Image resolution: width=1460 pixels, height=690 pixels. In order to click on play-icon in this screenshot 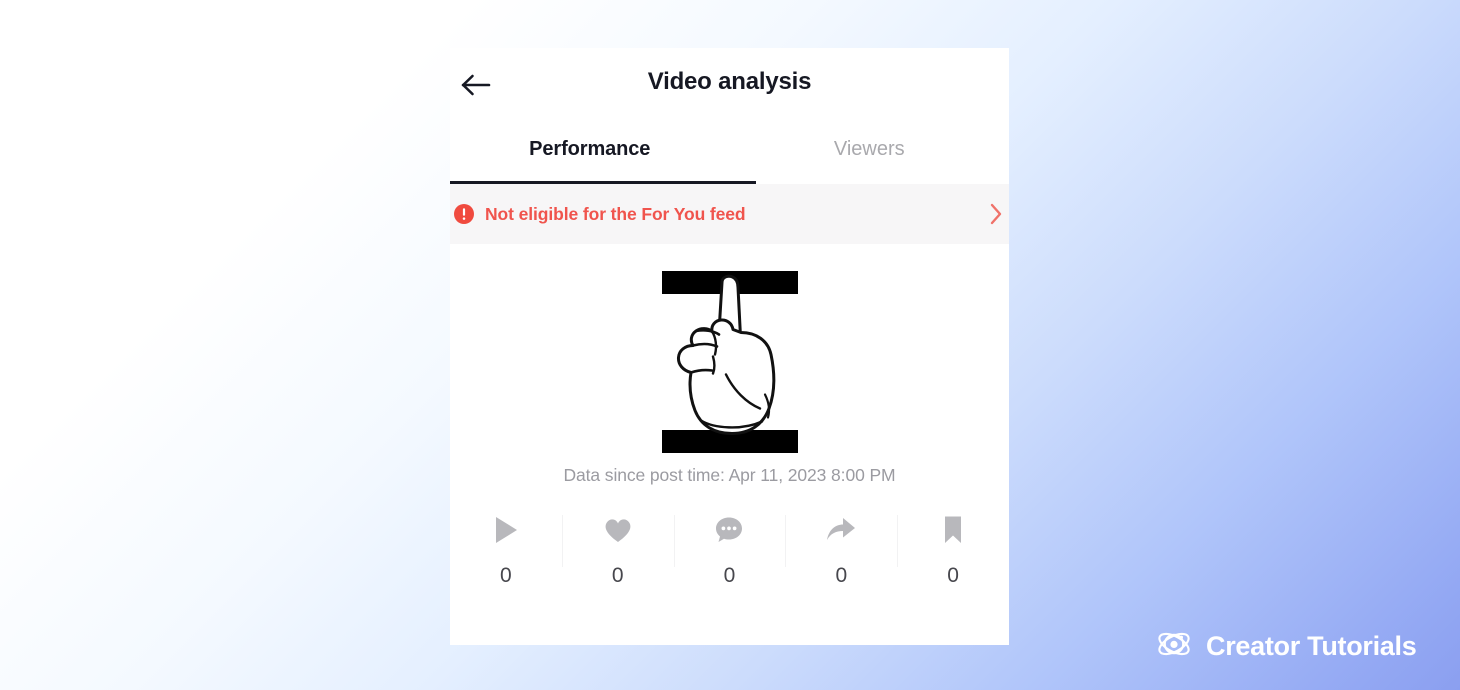, I will do `click(506, 530)`.